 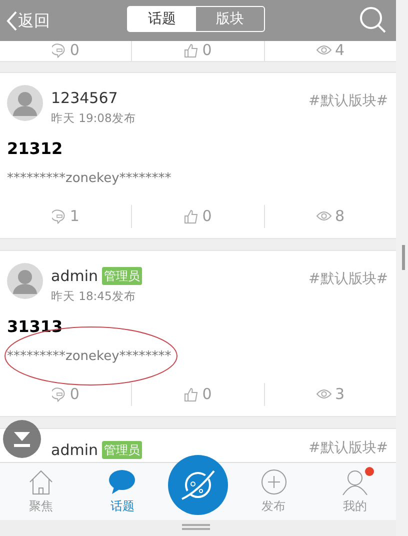 I want to click on view-count: 8, so click(x=340, y=216).